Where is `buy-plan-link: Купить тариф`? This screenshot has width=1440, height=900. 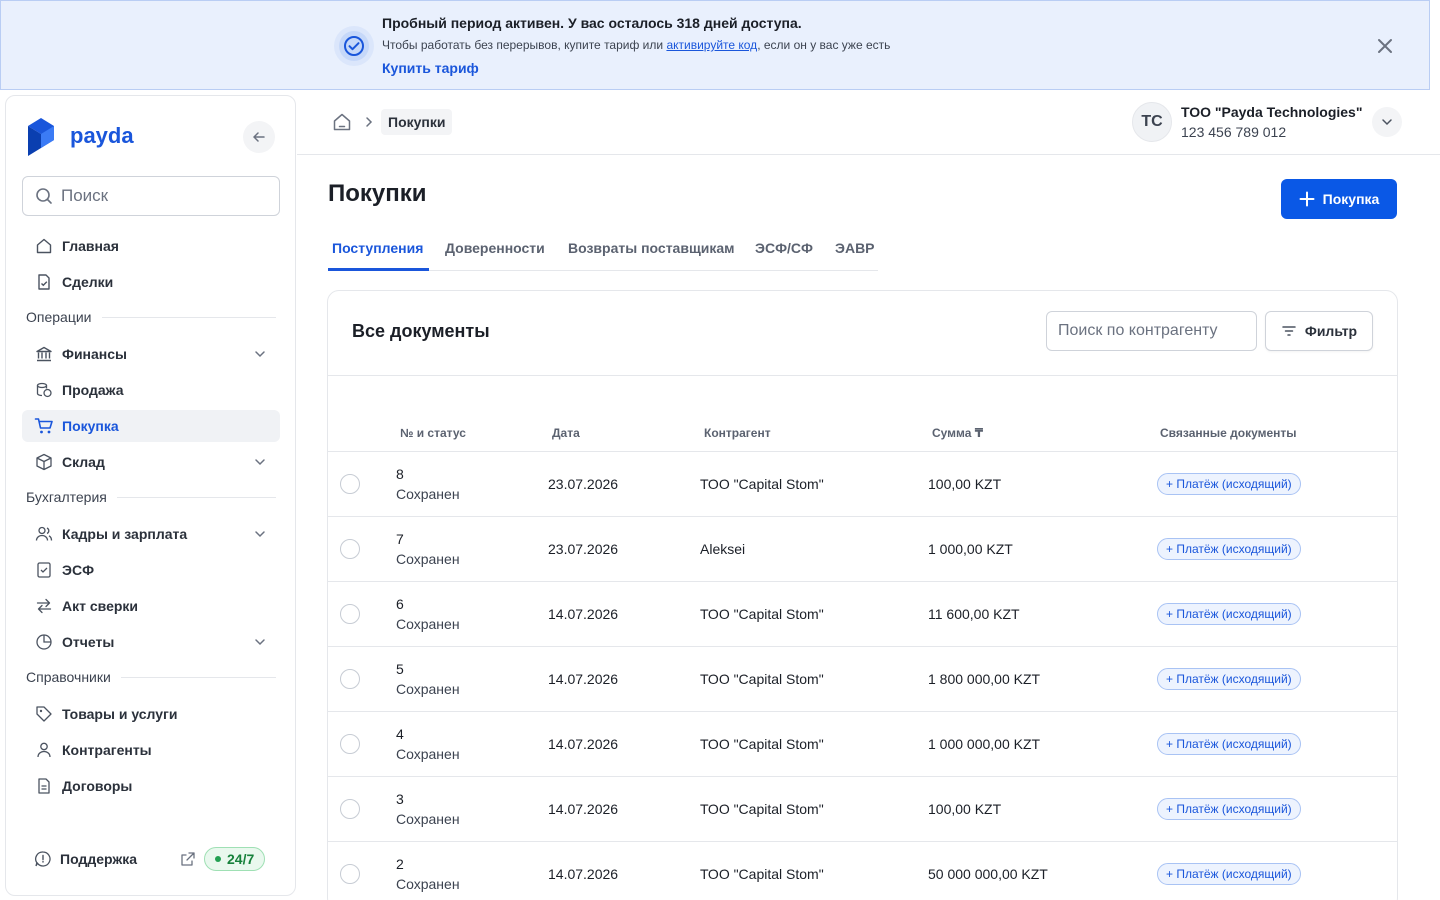 buy-plan-link: Купить тариф is located at coordinates (430, 68).